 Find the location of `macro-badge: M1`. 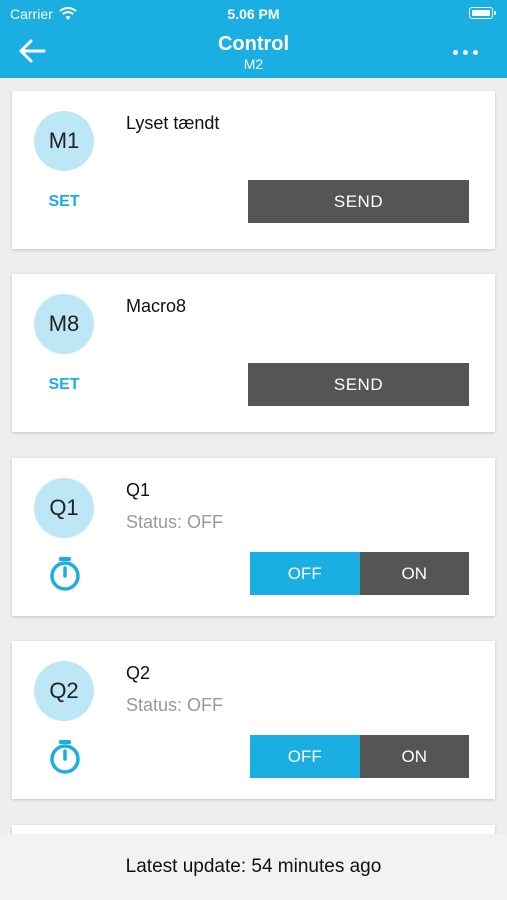

macro-badge: M1 is located at coordinates (64, 141).